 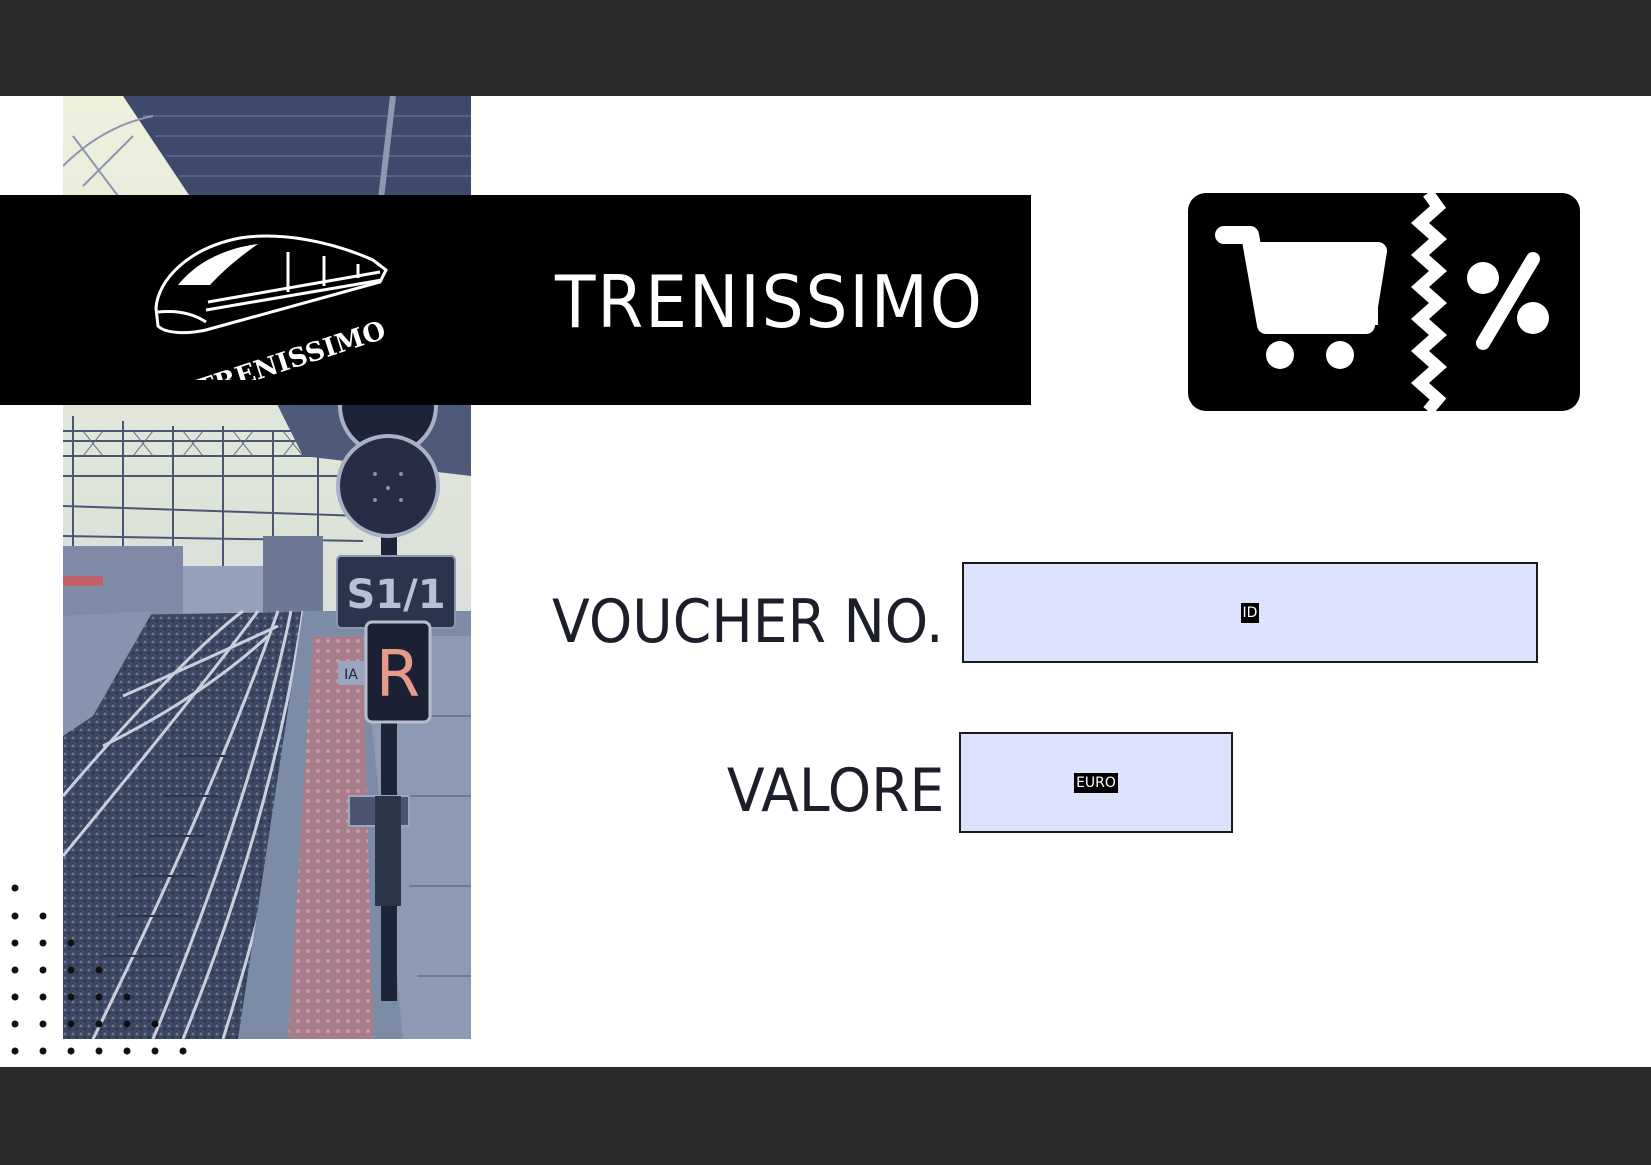 I want to click on voucher-id-field-tag: ID, so click(x=1250, y=612).